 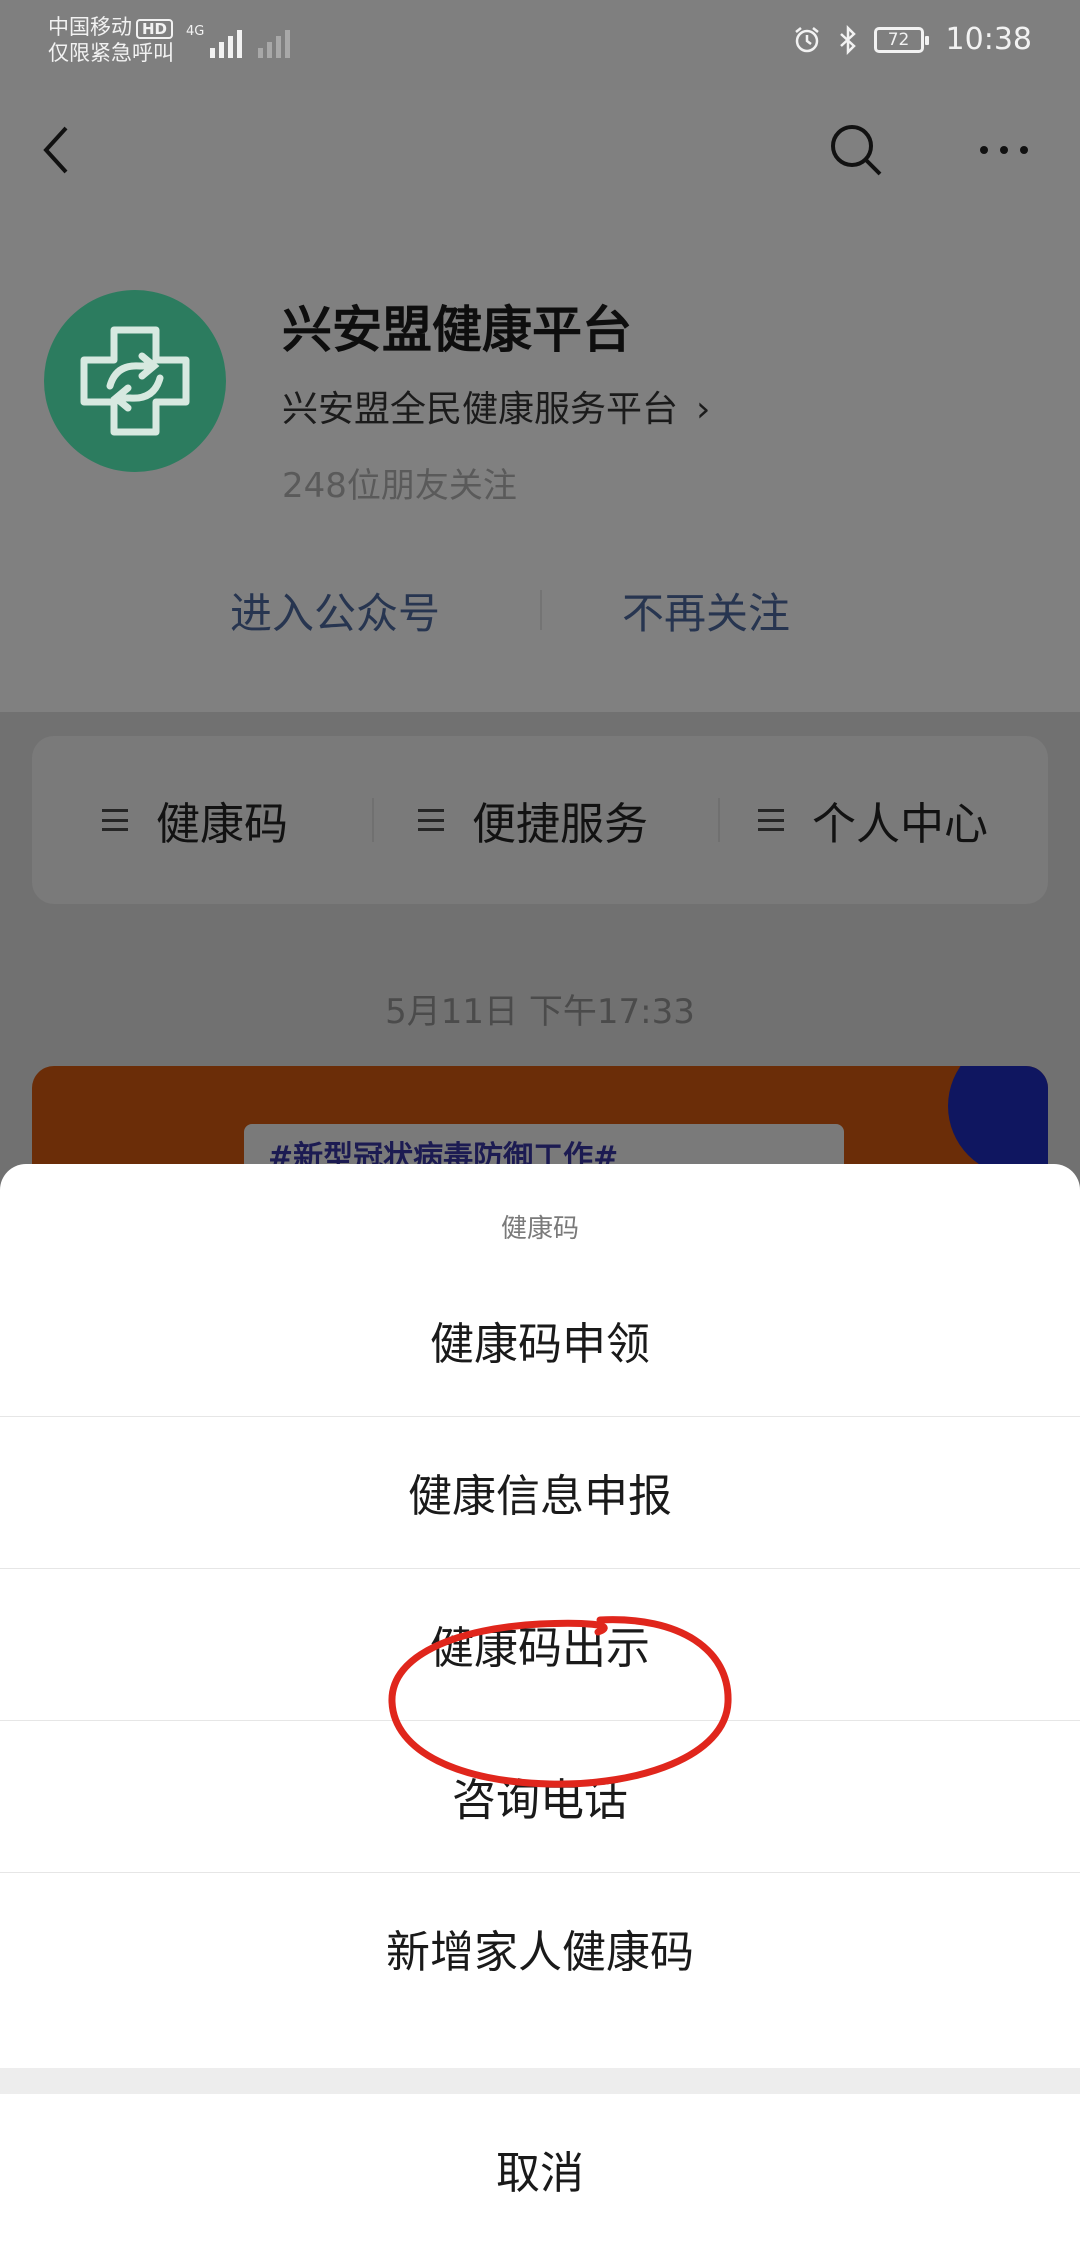 I want to click on search-icon, so click(x=856, y=150).